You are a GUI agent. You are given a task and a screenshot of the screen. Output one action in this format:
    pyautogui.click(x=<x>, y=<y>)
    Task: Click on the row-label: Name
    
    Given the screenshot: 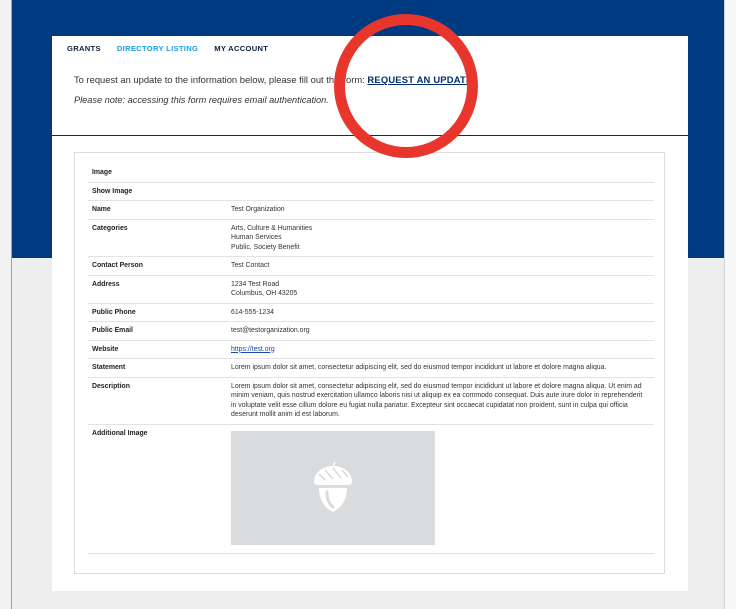 What is the action you would take?
    pyautogui.click(x=101, y=209)
    